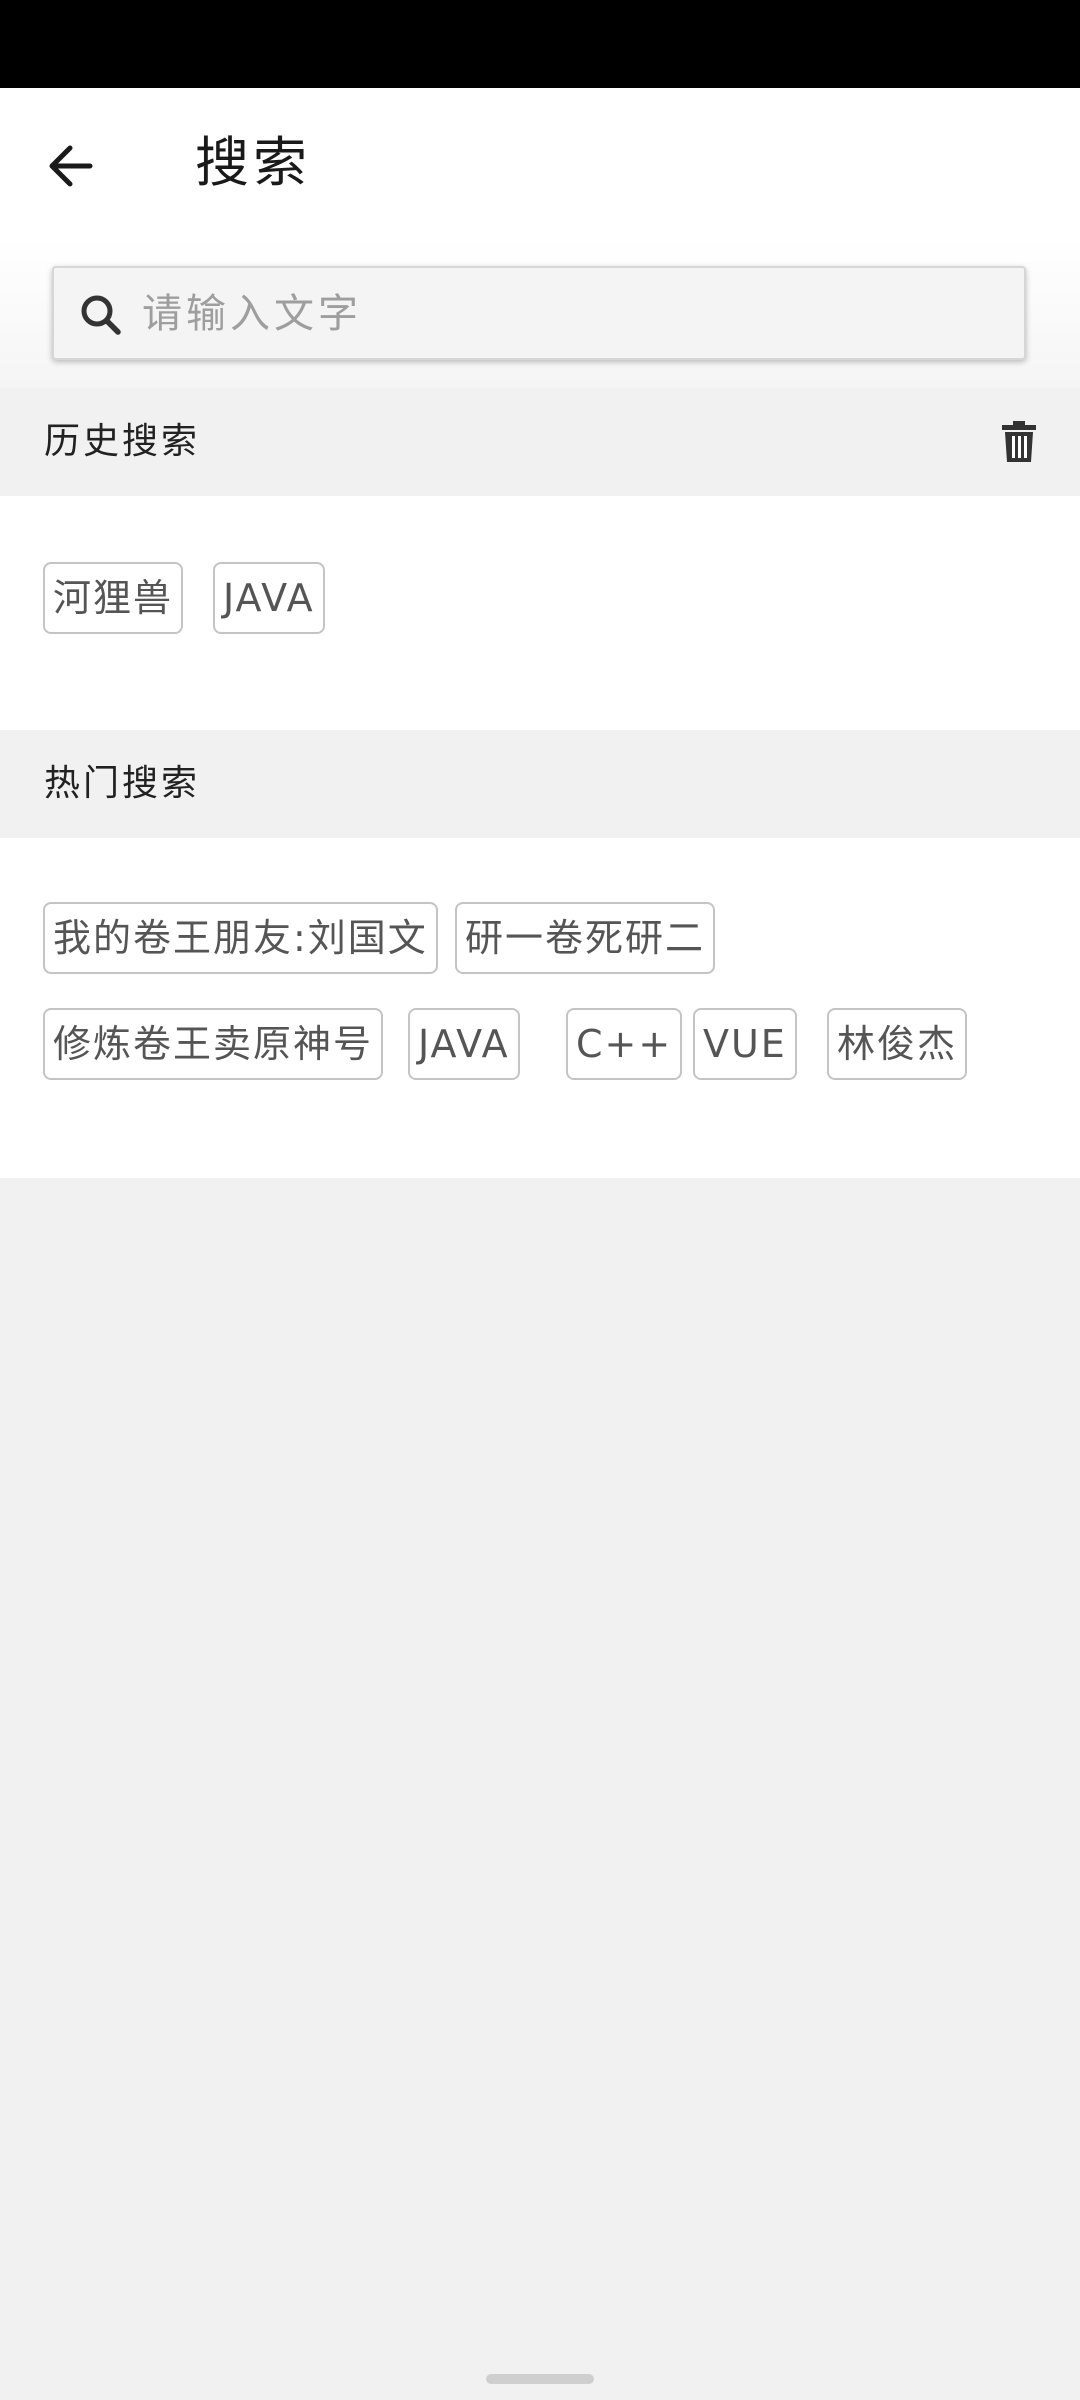 This screenshot has width=1080, height=2400. I want to click on hot-tag: 研一卷死研二, so click(585, 938).